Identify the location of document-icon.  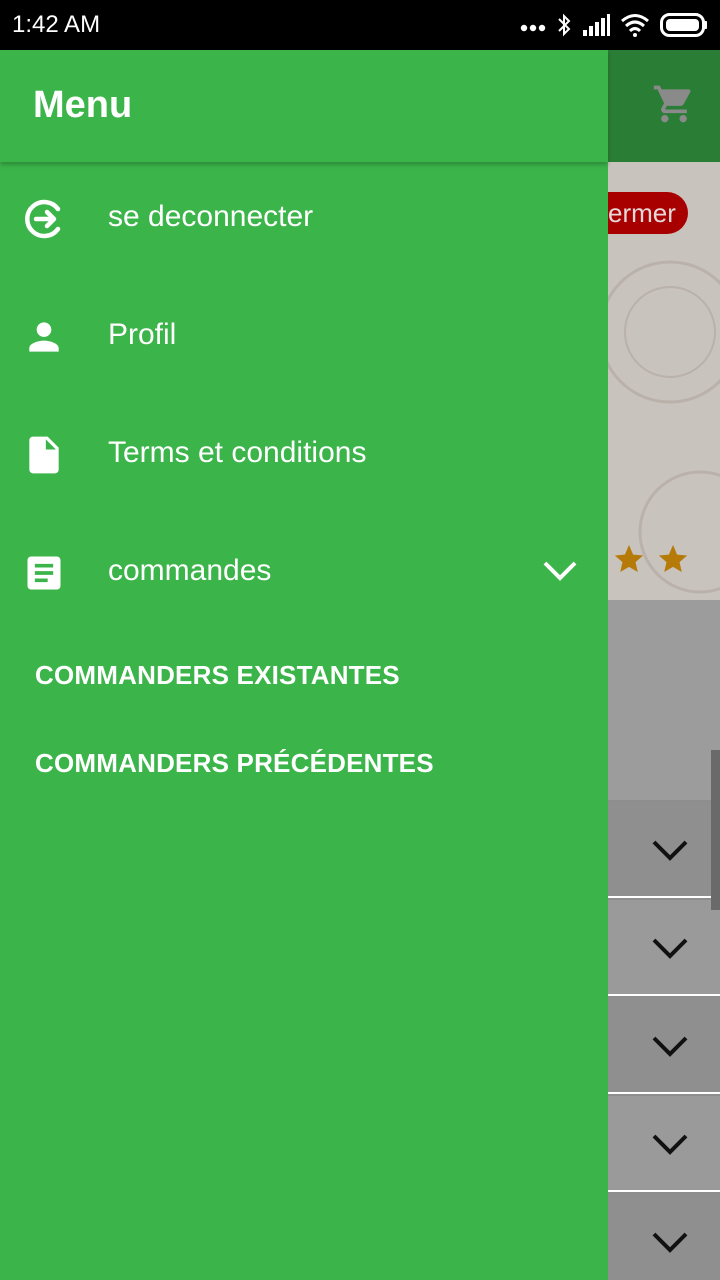
(44, 455).